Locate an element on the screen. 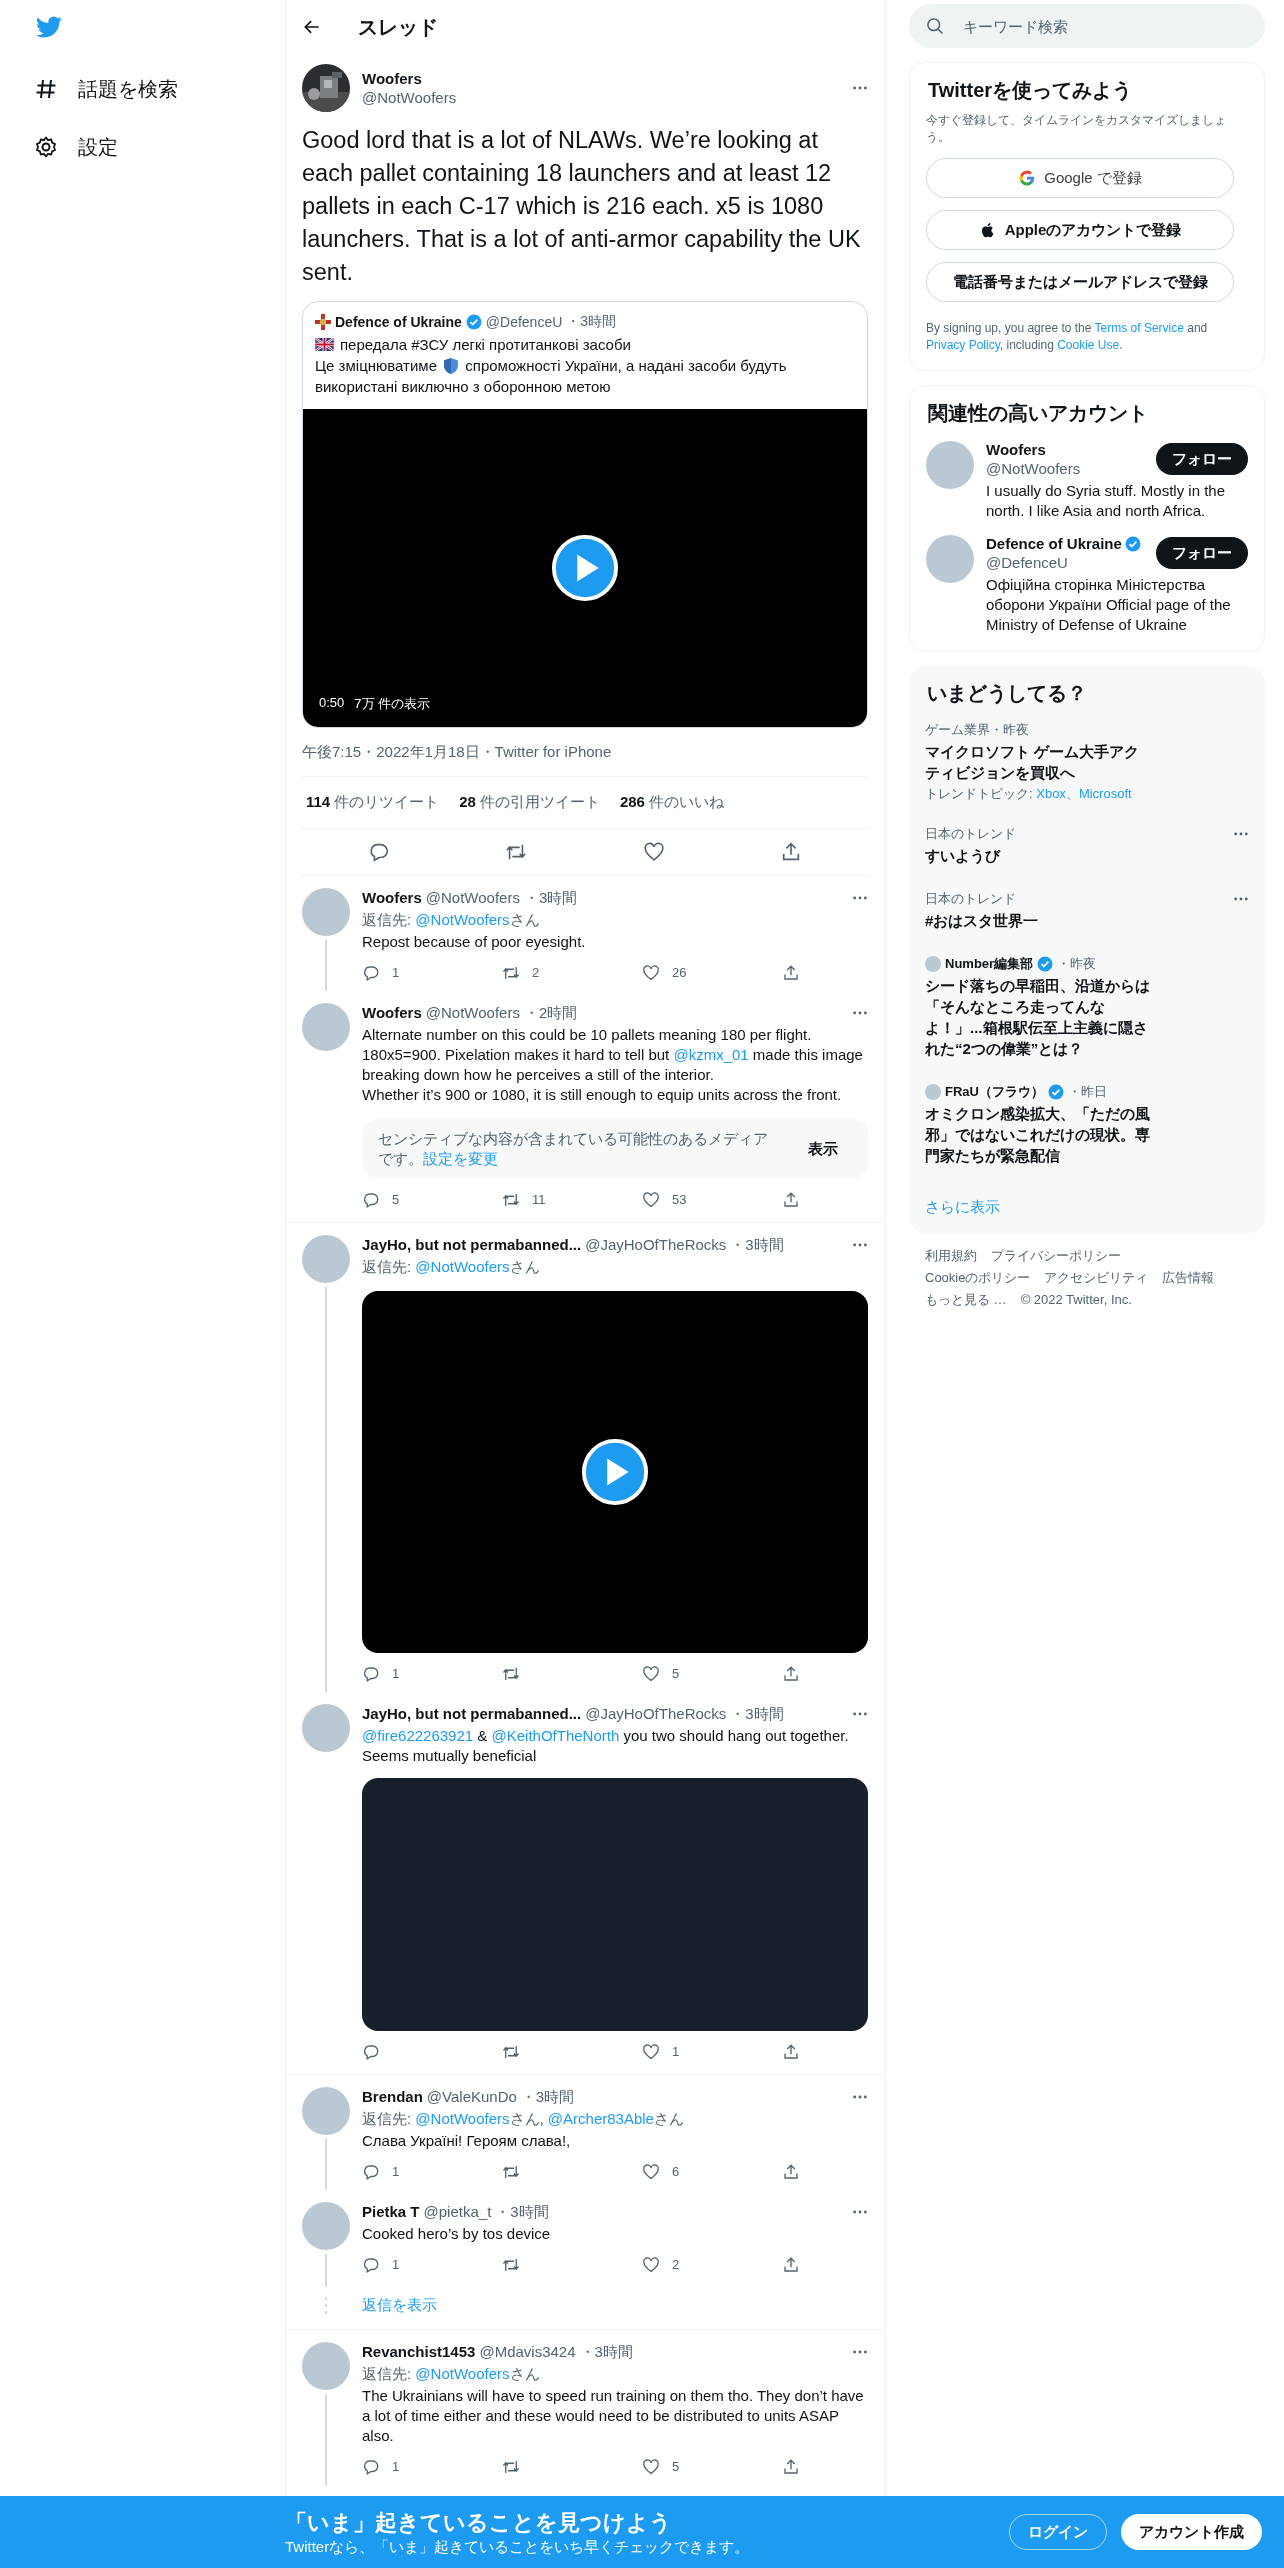  video-player: 0:50 7万 件の表示 is located at coordinates (585, 568).